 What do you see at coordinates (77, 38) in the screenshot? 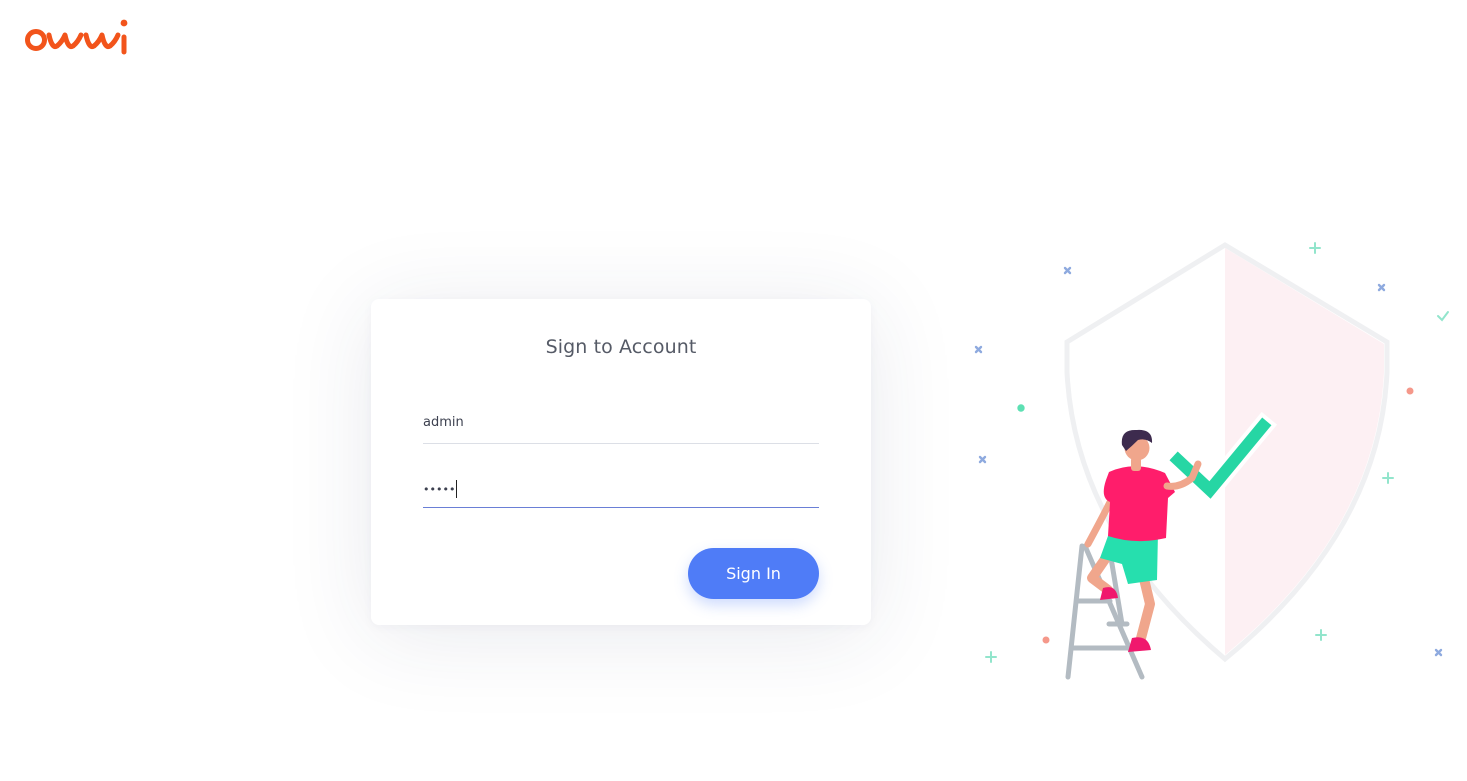
I see `brand-logo` at bounding box center [77, 38].